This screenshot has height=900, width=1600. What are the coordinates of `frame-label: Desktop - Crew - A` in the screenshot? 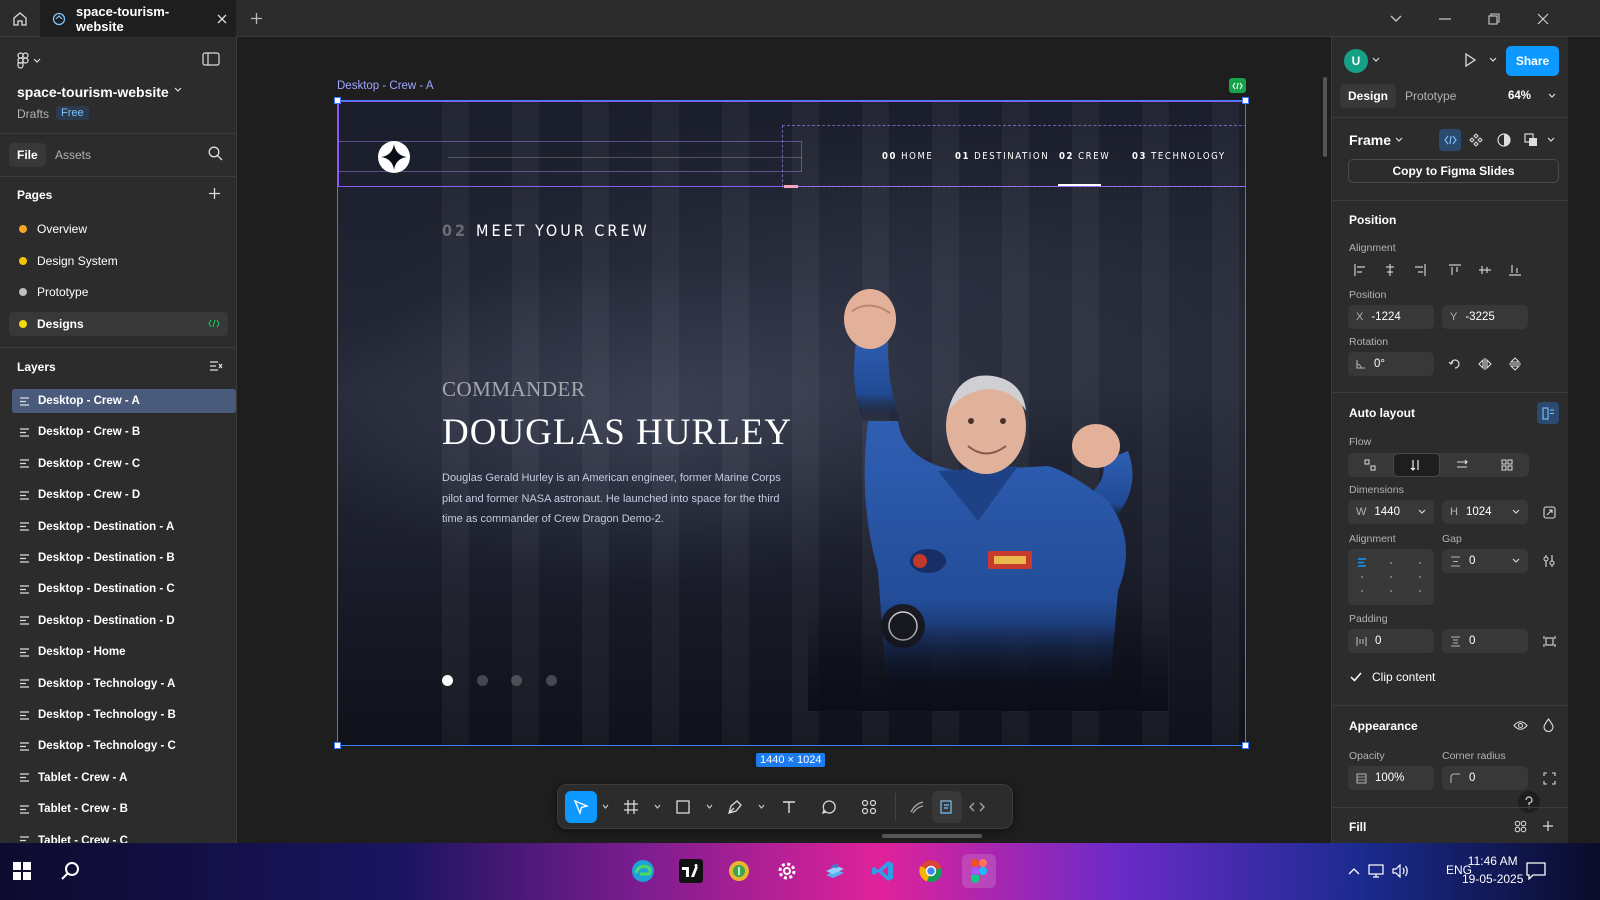 It's located at (385, 86).